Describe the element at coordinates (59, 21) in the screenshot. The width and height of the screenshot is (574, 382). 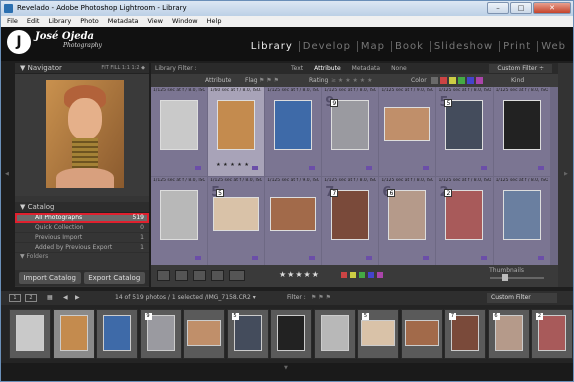
I see `menu-library: Library` at that location.